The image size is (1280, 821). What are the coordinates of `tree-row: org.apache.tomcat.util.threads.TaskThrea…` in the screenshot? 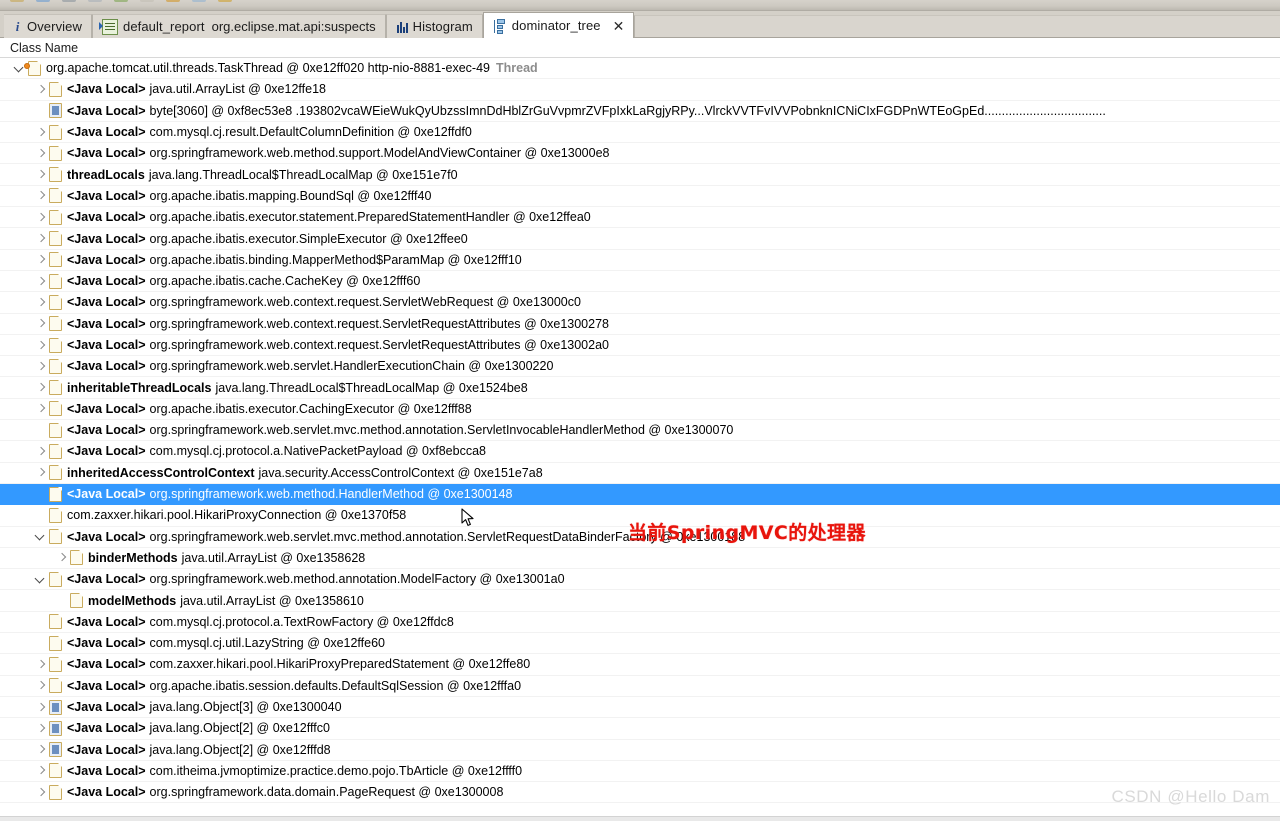 It's located at (640, 69).